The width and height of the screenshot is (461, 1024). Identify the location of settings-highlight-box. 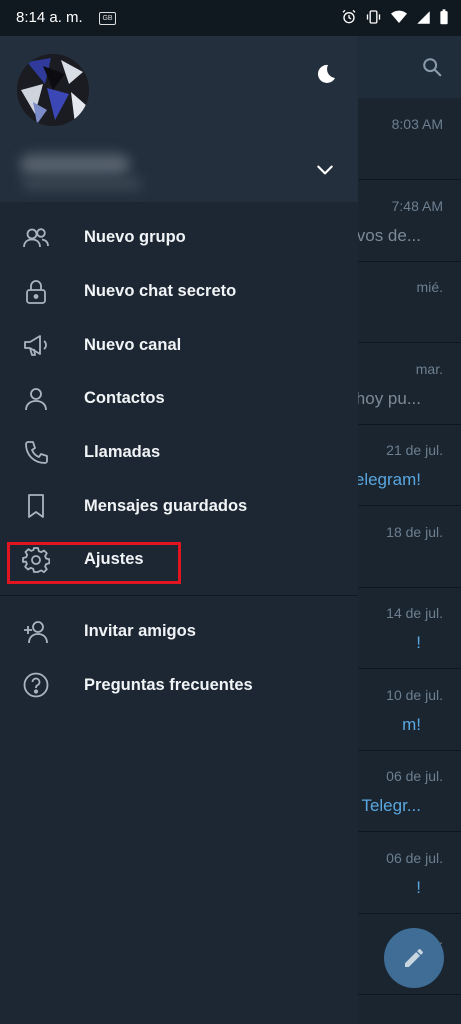
(94, 563).